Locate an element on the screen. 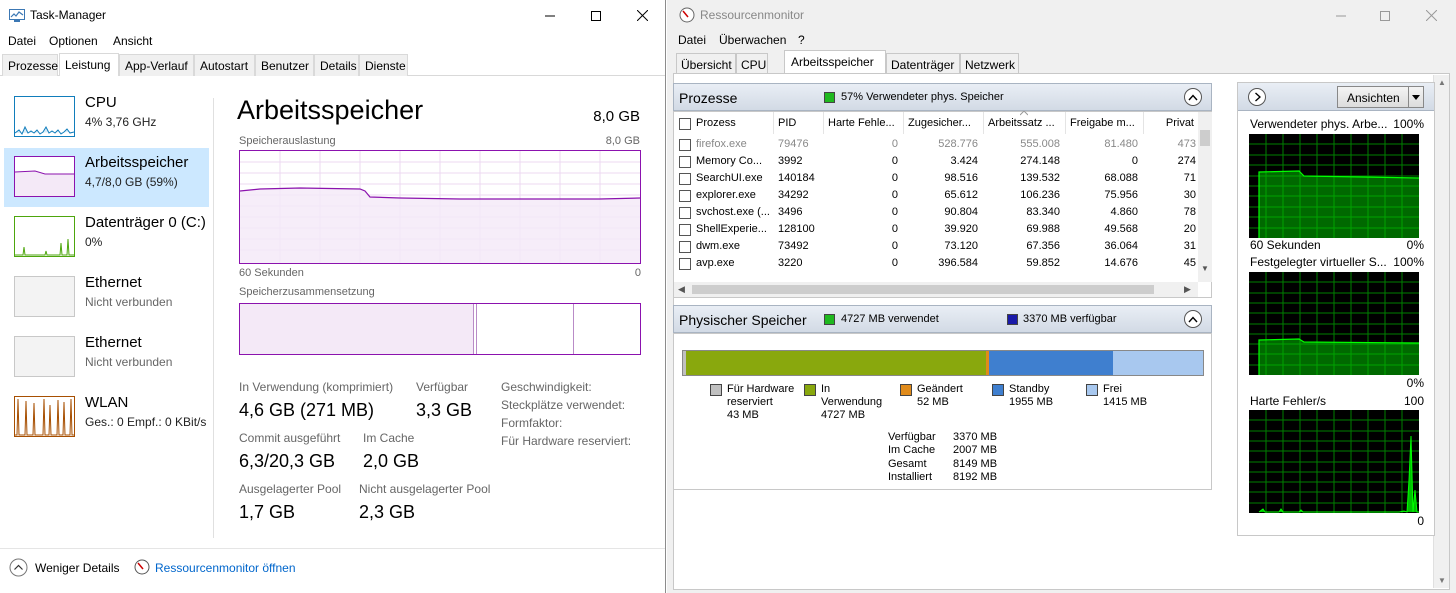 The image size is (1456, 593). tab-benutzer: Benutzer is located at coordinates (284, 65).